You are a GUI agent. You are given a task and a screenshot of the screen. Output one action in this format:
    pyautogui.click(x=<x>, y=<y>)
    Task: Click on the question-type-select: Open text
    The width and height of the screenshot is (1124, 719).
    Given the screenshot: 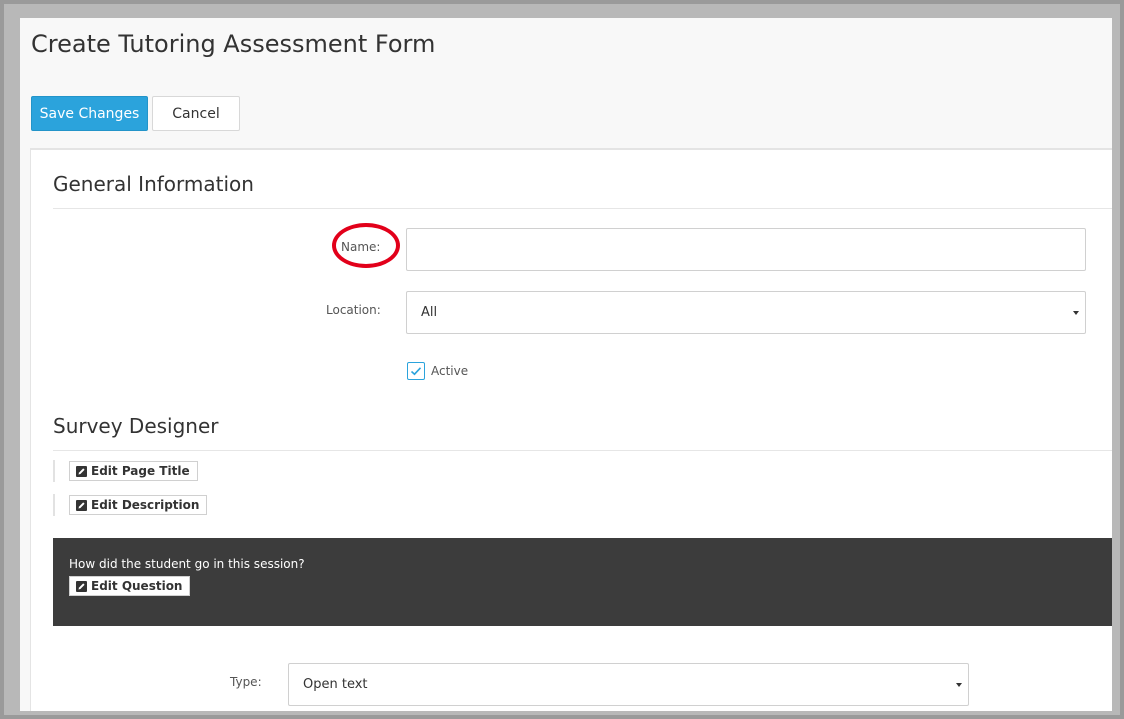 What is the action you would take?
    pyautogui.click(x=628, y=684)
    